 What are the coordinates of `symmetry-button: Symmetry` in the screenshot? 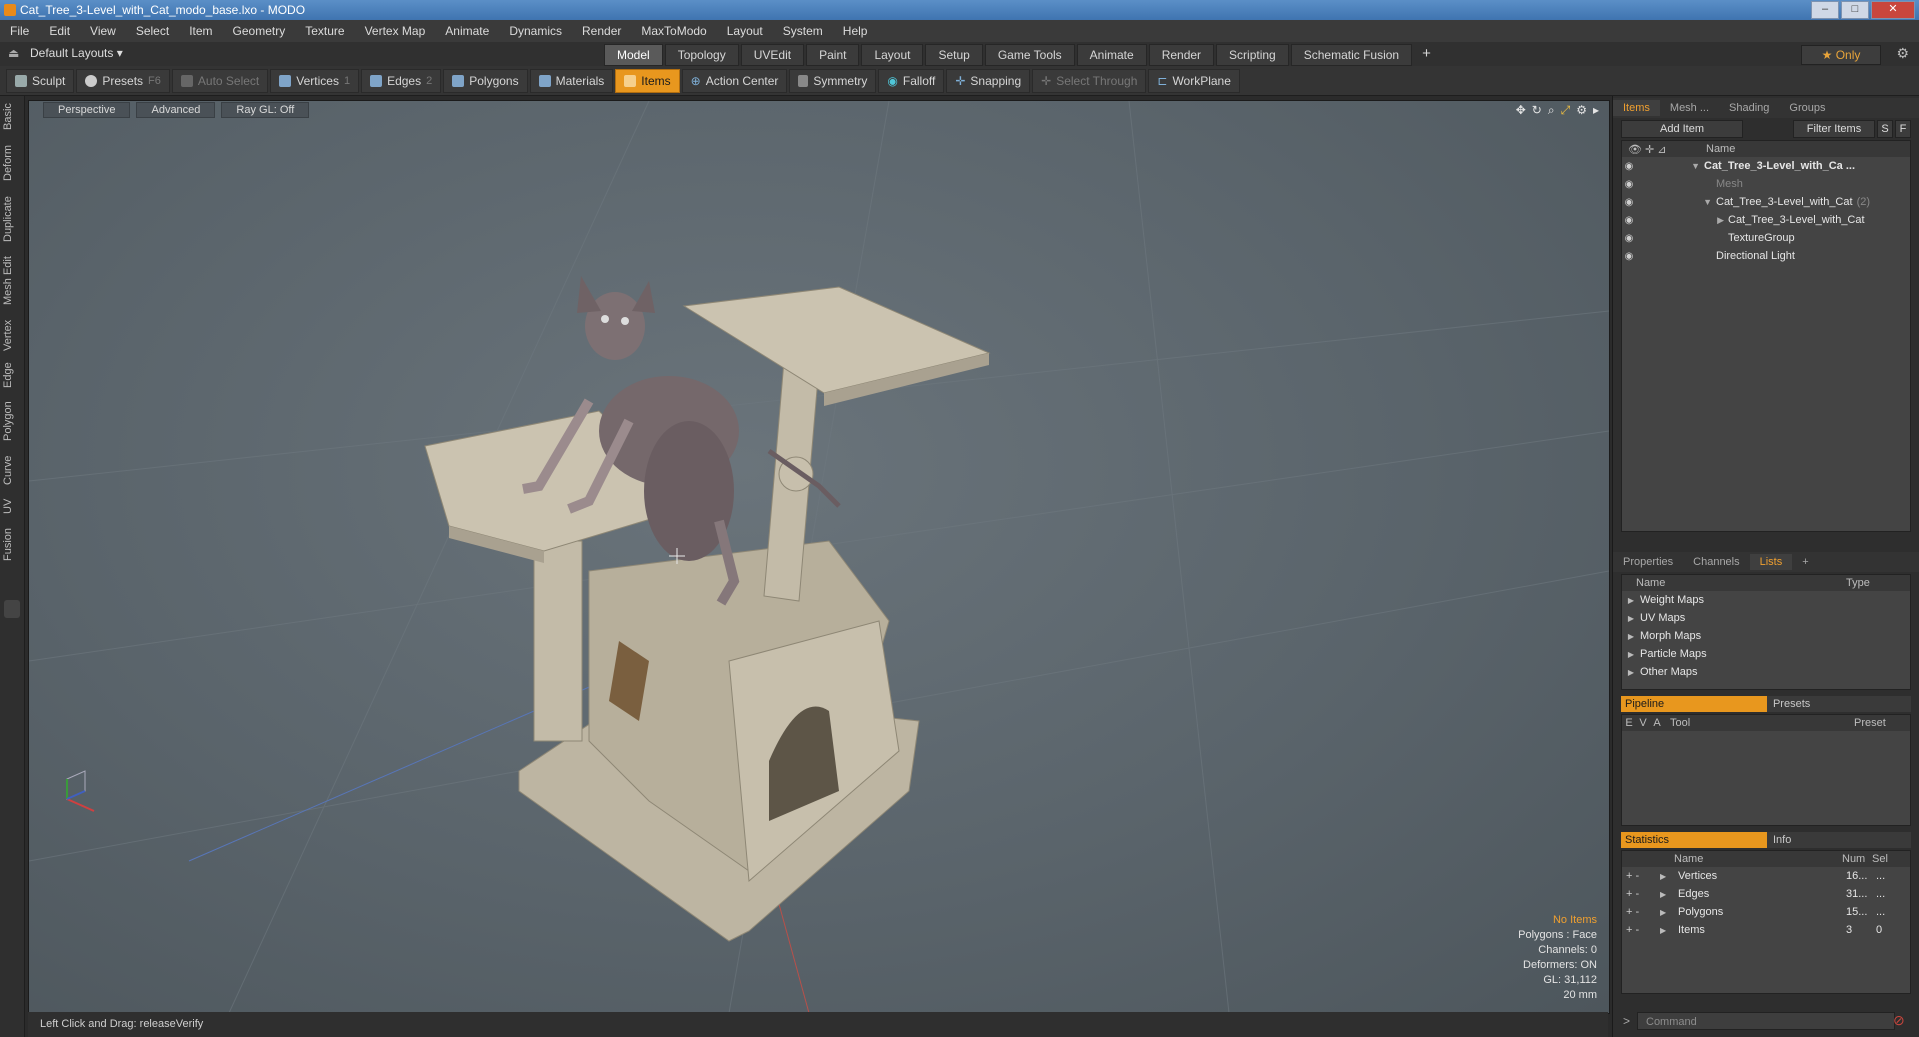 It's located at (833, 80).